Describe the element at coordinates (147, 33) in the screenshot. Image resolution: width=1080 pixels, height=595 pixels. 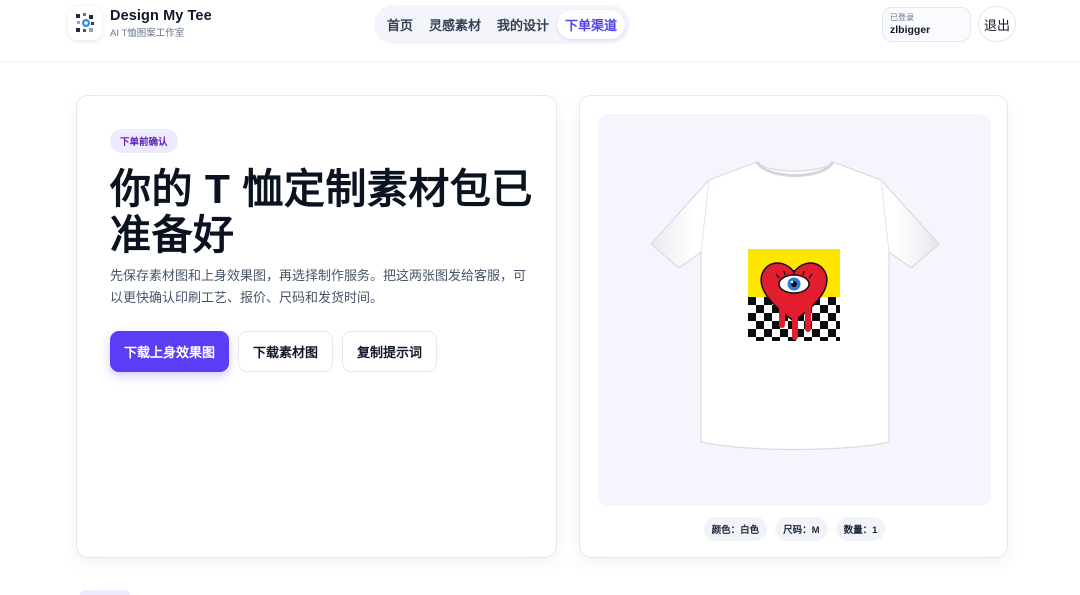
I see `brand-subtitle: AI T恤图案工作室` at that location.